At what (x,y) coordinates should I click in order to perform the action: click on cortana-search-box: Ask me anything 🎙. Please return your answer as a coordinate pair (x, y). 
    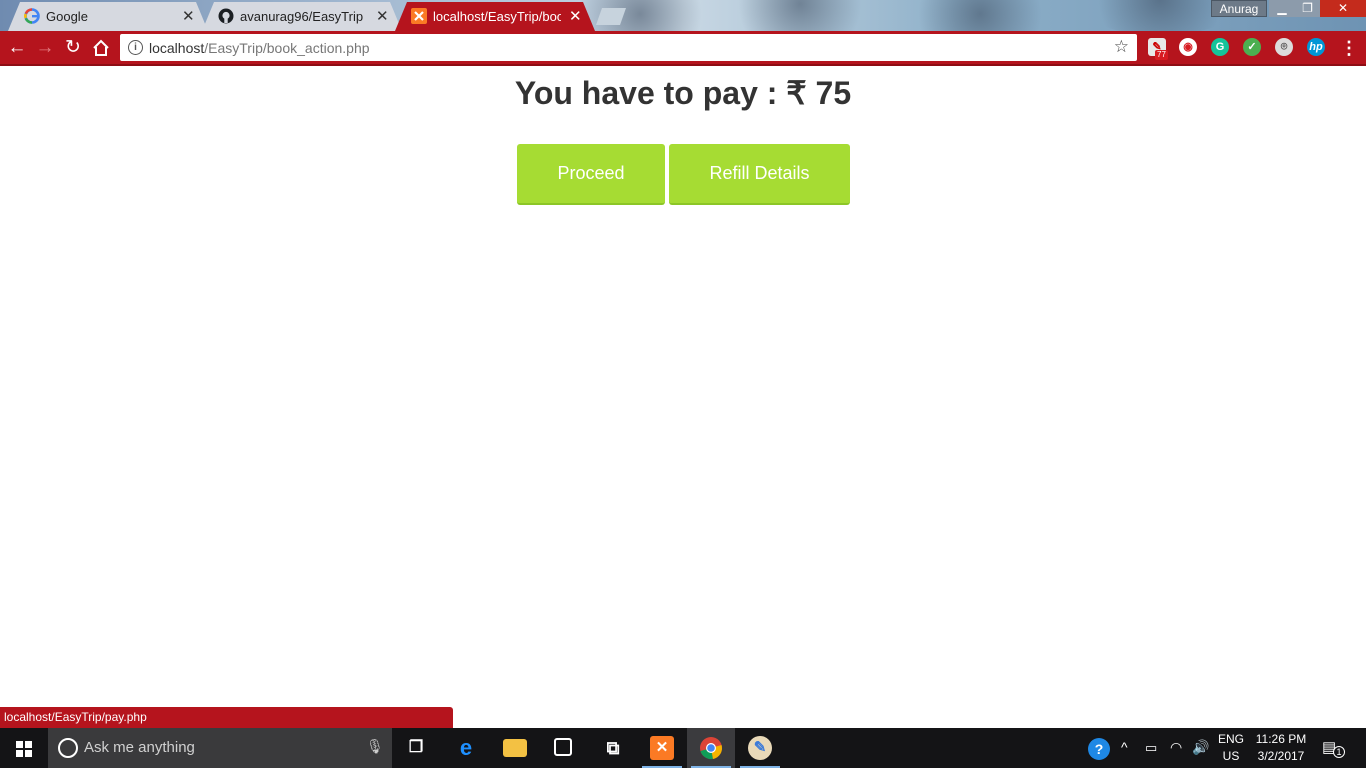
    Looking at the image, I should click on (220, 748).